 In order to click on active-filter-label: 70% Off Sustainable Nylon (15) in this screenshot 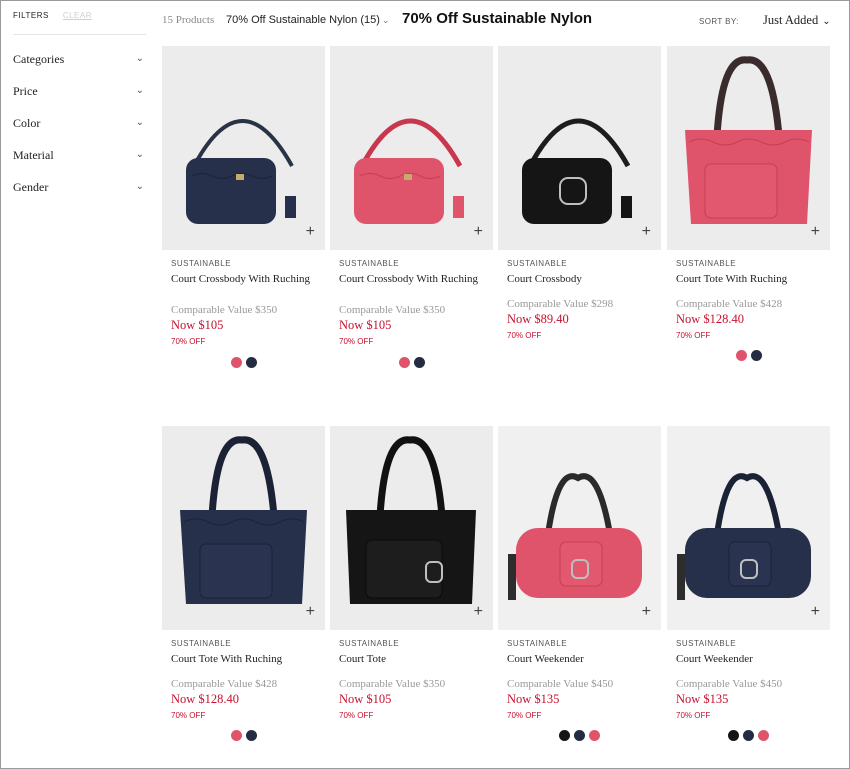, I will do `click(303, 20)`.